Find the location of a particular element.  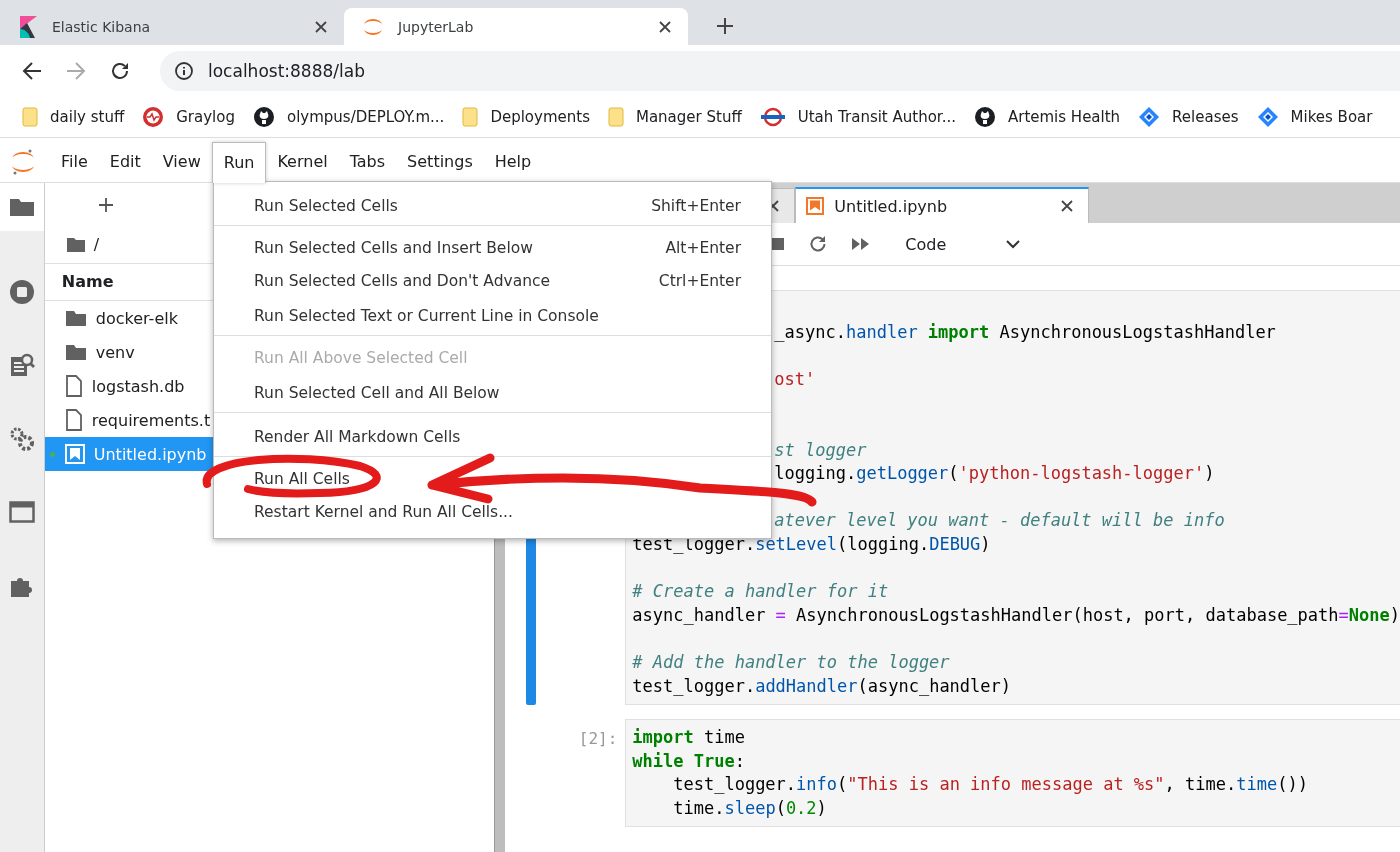

code-line: time.sleep(0.2) is located at coordinates (749, 807).